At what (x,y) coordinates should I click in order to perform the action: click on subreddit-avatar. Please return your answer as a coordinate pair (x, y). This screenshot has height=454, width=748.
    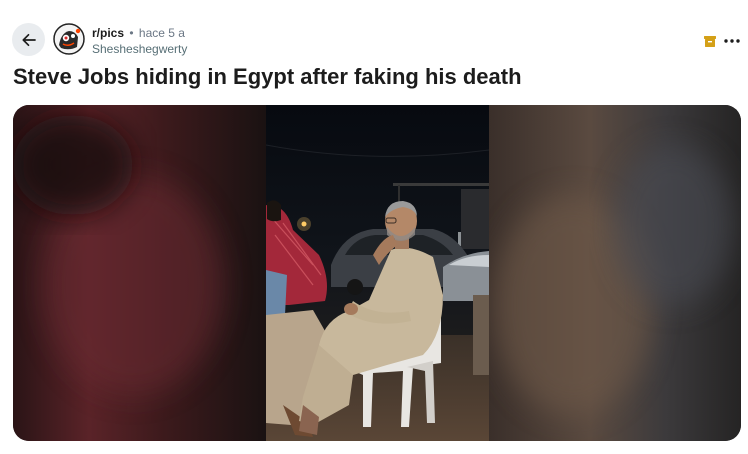
    Looking at the image, I should click on (69, 39).